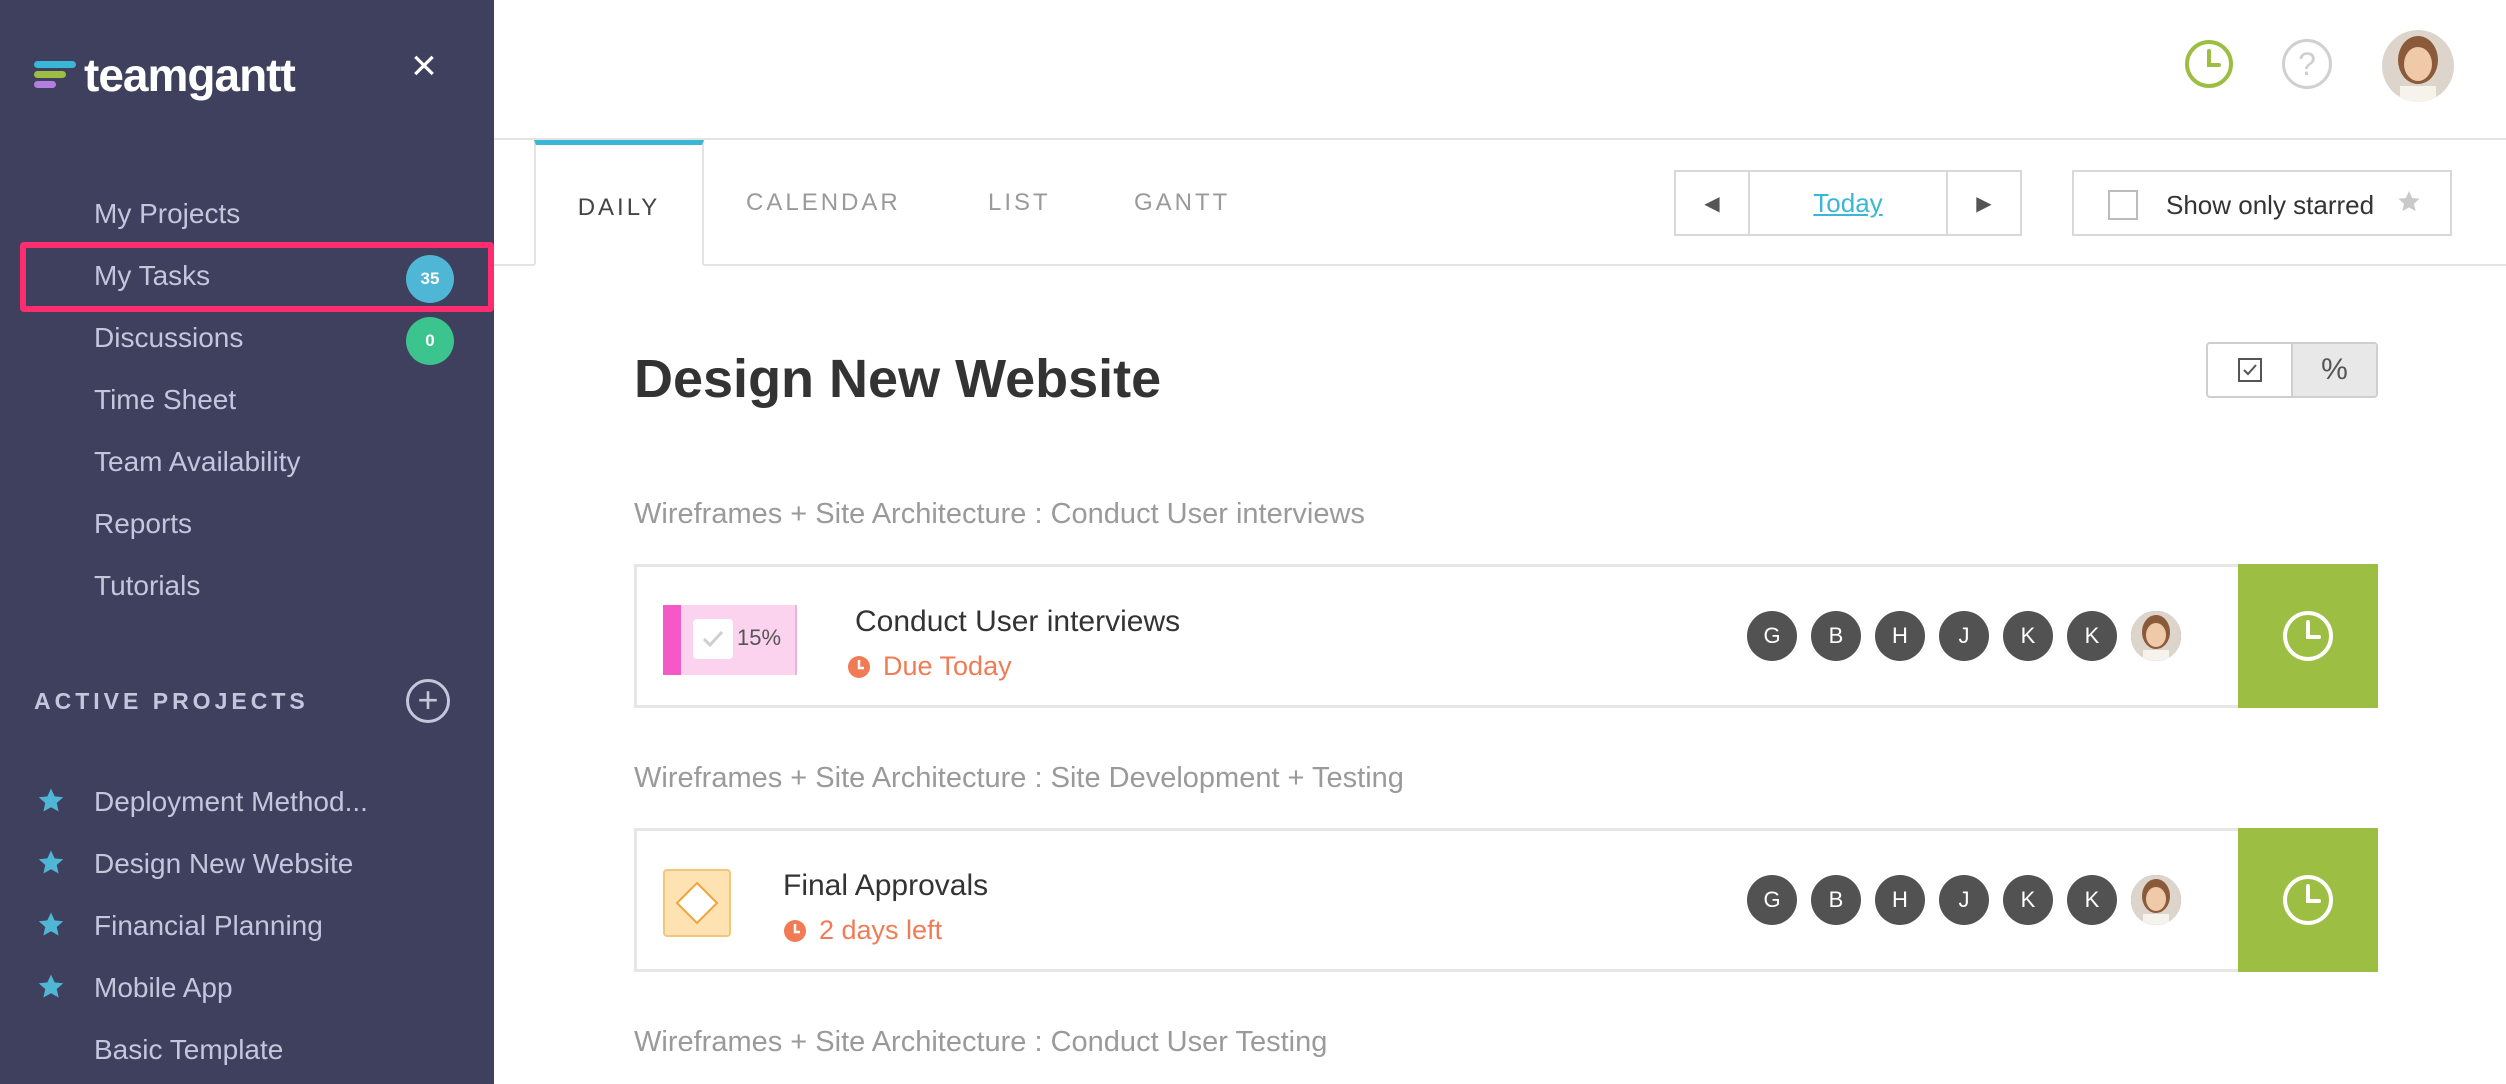 The height and width of the screenshot is (1084, 2506). What do you see at coordinates (823, 203) in the screenshot?
I see `tab-calendar: CALENDAR` at bounding box center [823, 203].